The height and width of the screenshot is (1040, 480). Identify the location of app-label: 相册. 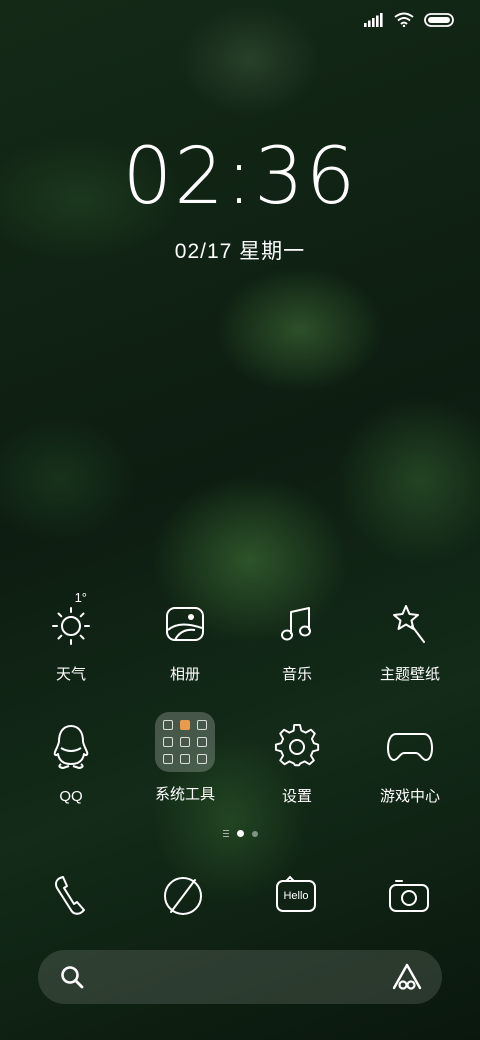
(184, 674).